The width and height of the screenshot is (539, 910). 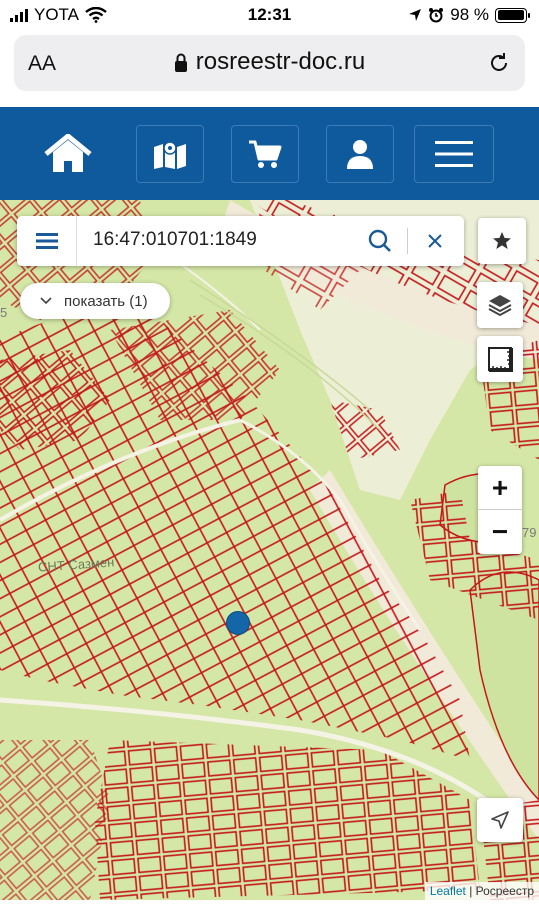 What do you see at coordinates (46, 301) in the screenshot?
I see `chevron-down-icon` at bounding box center [46, 301].